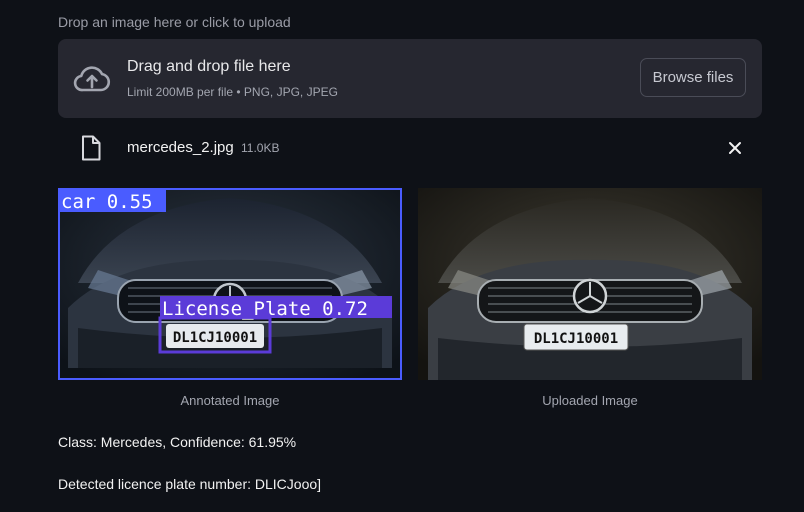  Describe the element at coordinates (177, 442) in the screenshot. I see `classification-result: Class: Mercedes, Confidence: 61.95%` at that location.